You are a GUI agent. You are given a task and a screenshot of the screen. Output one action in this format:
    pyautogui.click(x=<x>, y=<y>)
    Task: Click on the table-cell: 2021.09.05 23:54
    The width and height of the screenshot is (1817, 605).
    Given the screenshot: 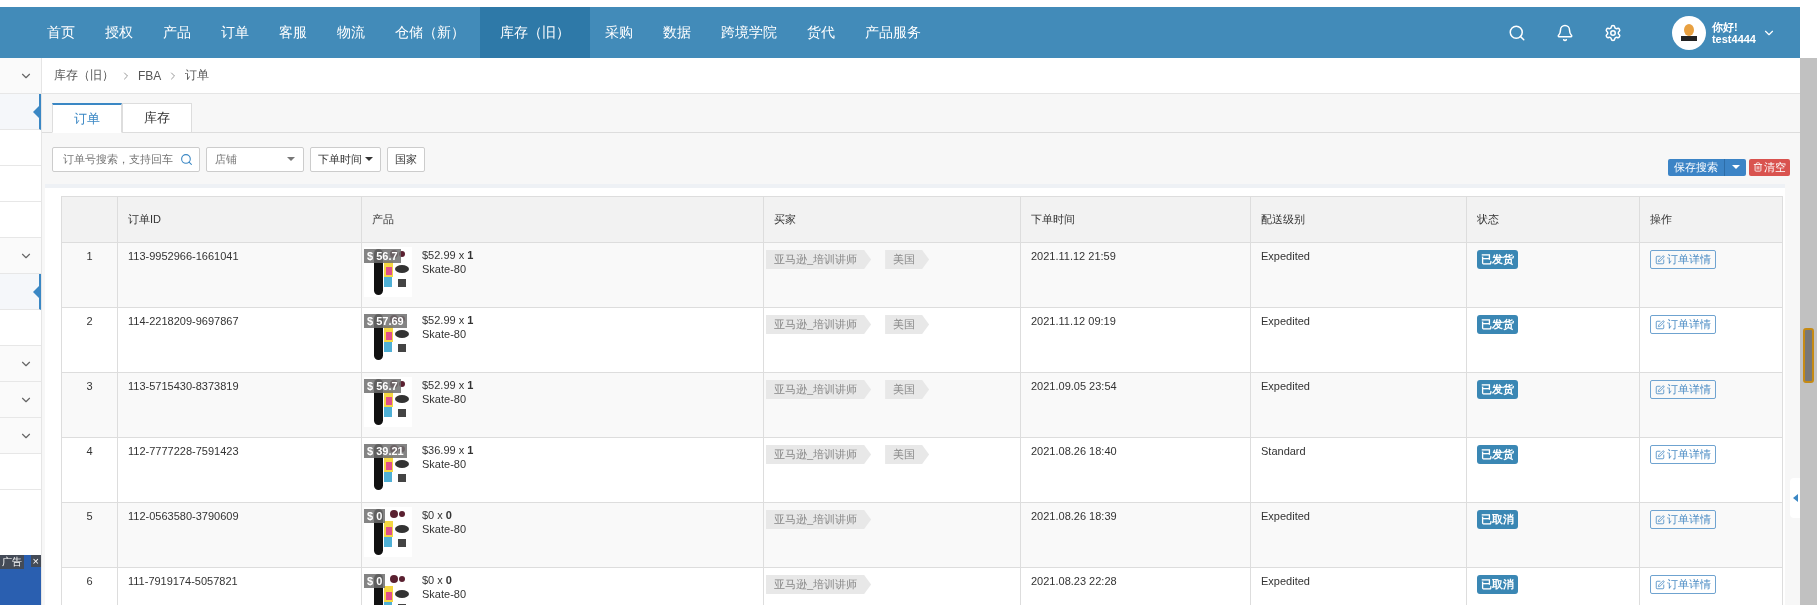 What is the action you would take?
    pyautogui.click(x=1135, y=405)
    